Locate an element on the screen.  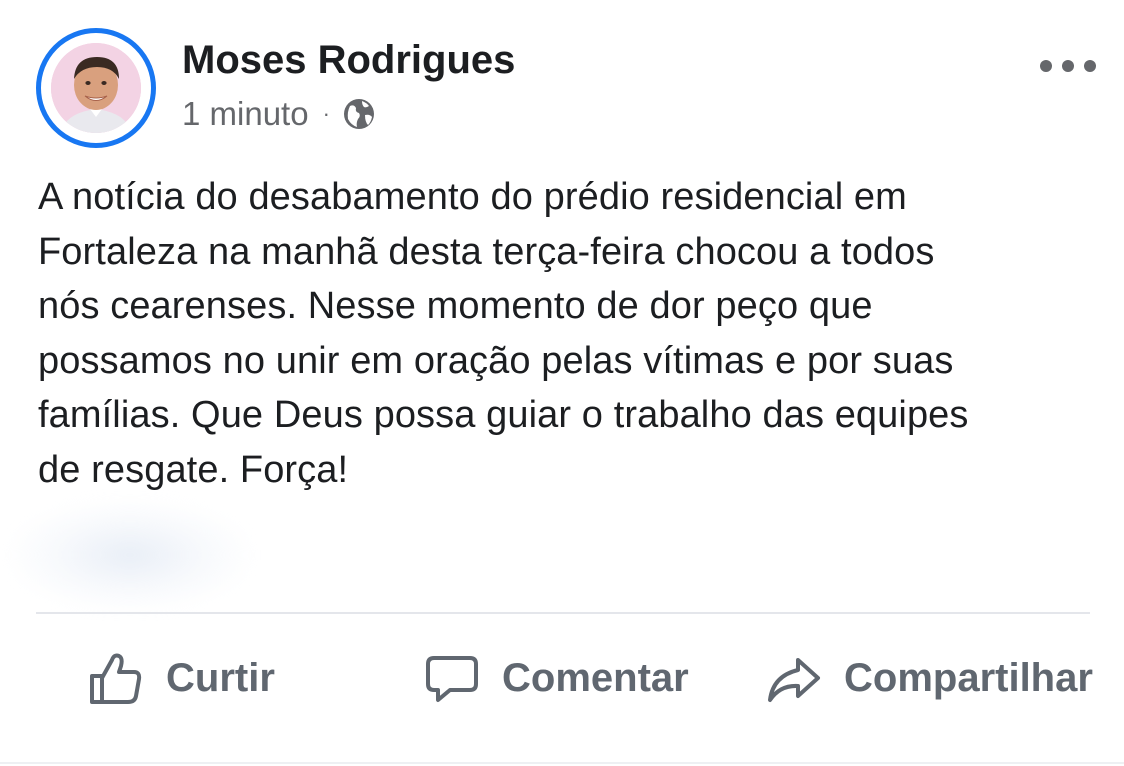
blurred-area is located at coordinates (130, 555).